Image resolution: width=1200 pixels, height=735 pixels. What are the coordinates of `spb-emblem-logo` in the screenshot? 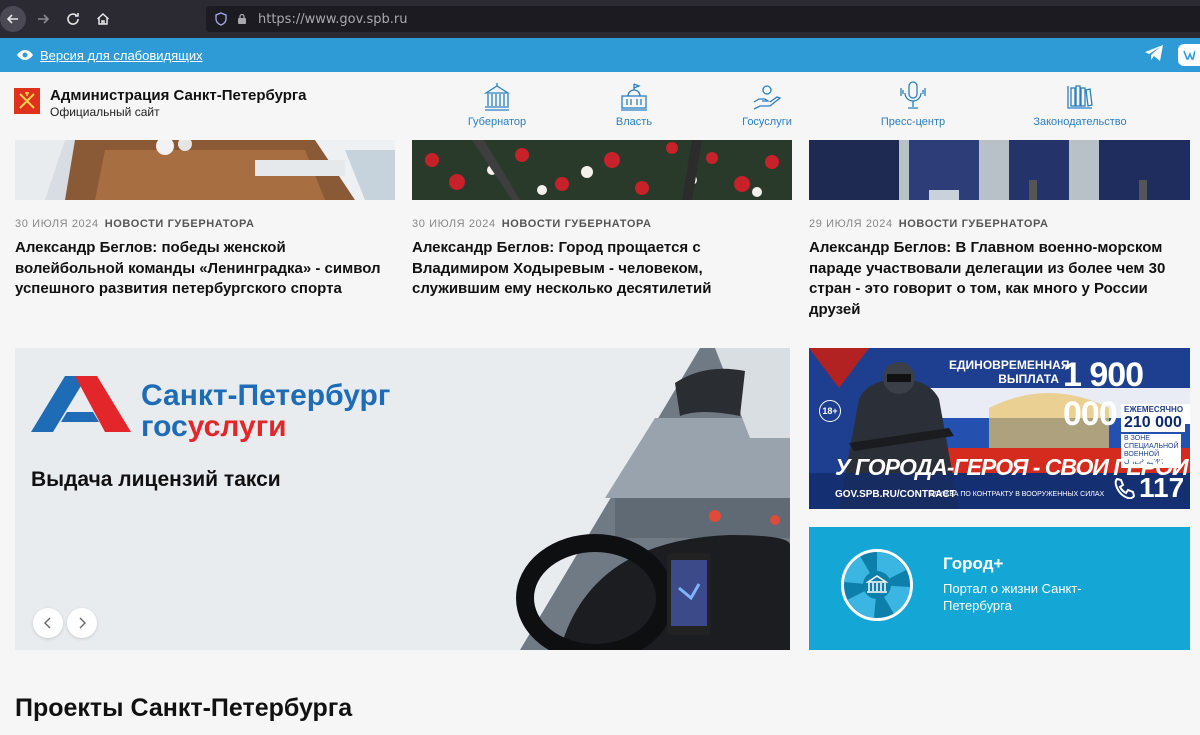 It's located at (27, 101).